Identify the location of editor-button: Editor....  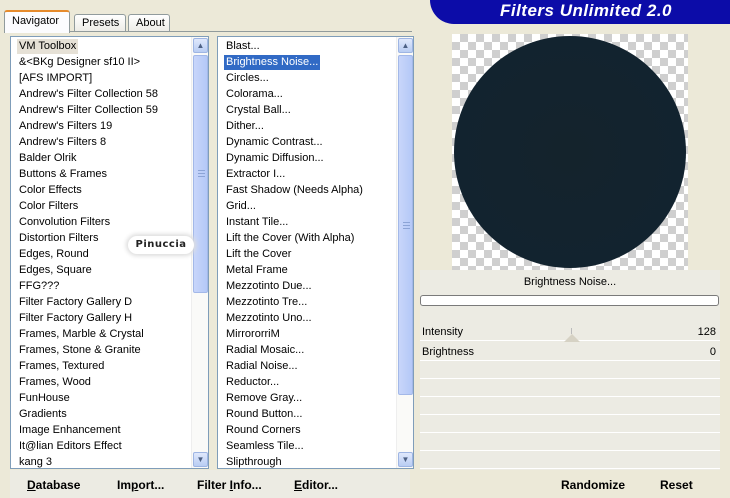
(316, 485).